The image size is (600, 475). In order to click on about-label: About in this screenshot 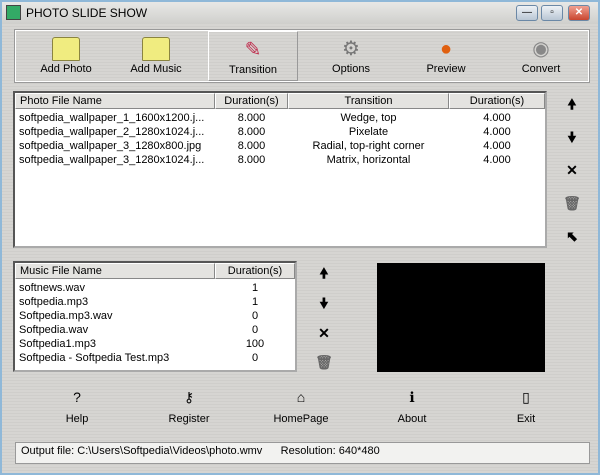, I will do `click(412, 419)`.